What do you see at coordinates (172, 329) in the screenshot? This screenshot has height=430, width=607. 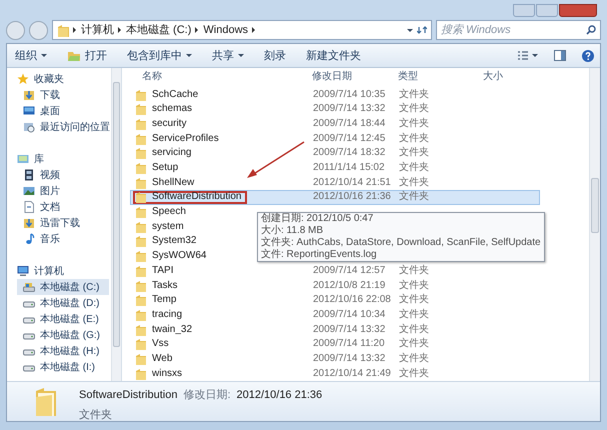 I see `file-name: twain_32` at bounding box center [172, 329].